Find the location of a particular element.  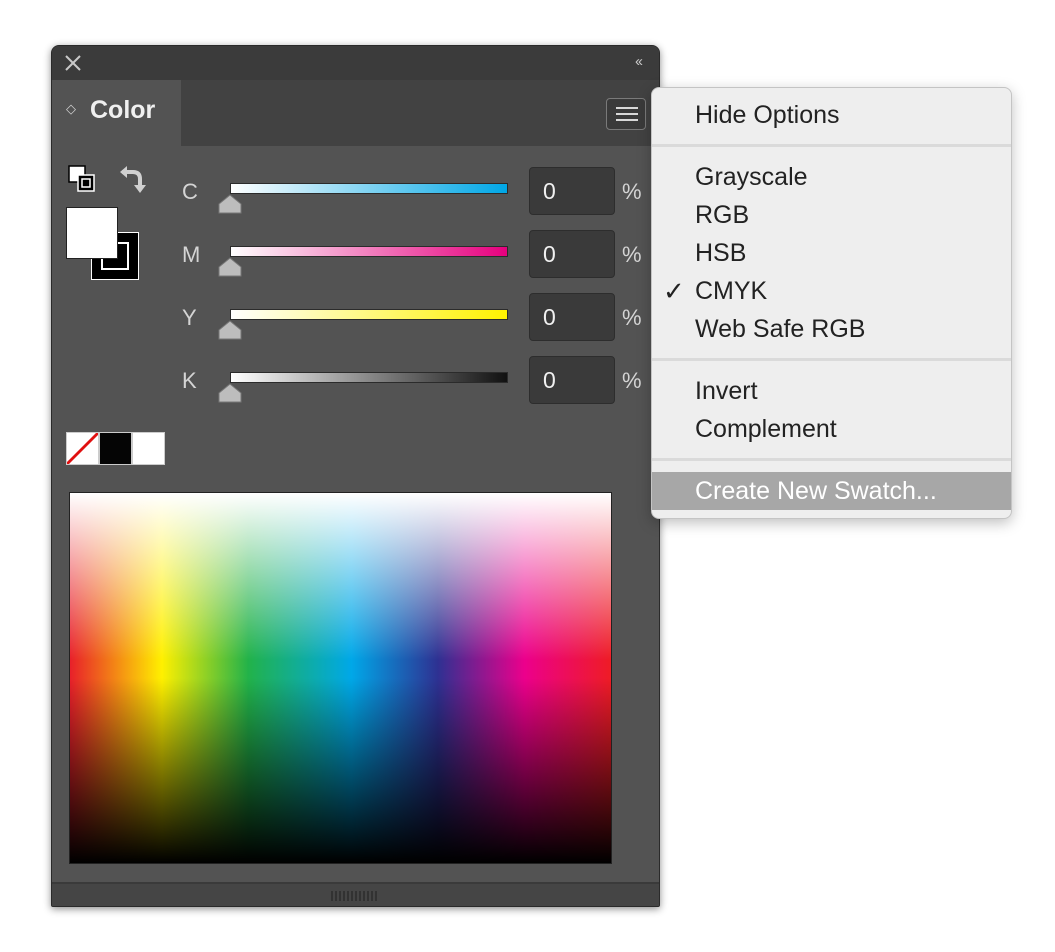

channel-row-black: K 0 % is located at coordinates (355, 381).